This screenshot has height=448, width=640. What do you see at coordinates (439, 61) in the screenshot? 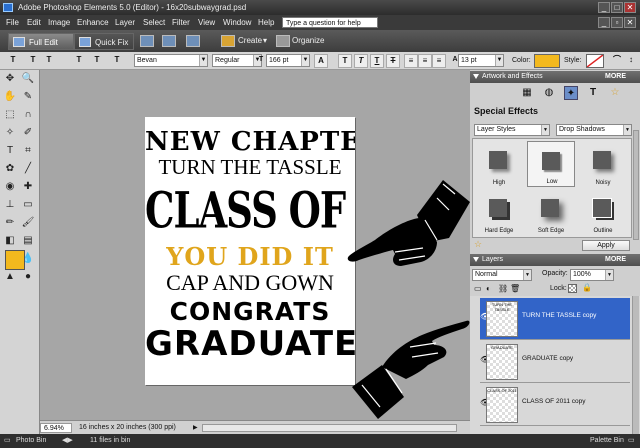
I see `align-right-icon: ≡` at bounding box center [439, 61].